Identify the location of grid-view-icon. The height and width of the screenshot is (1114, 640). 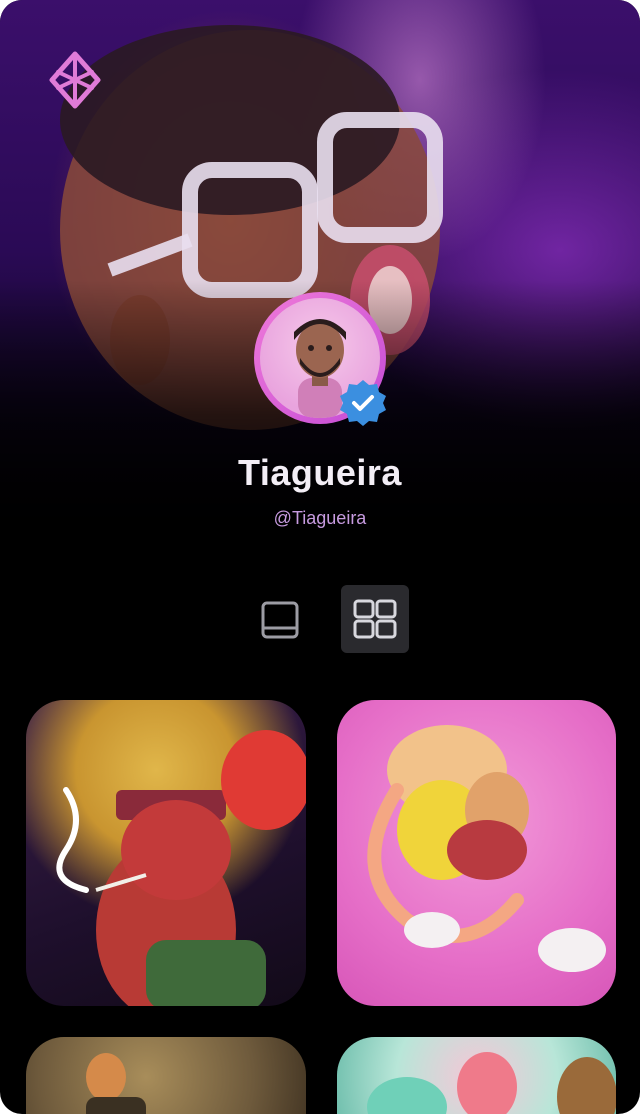
(375, 619).